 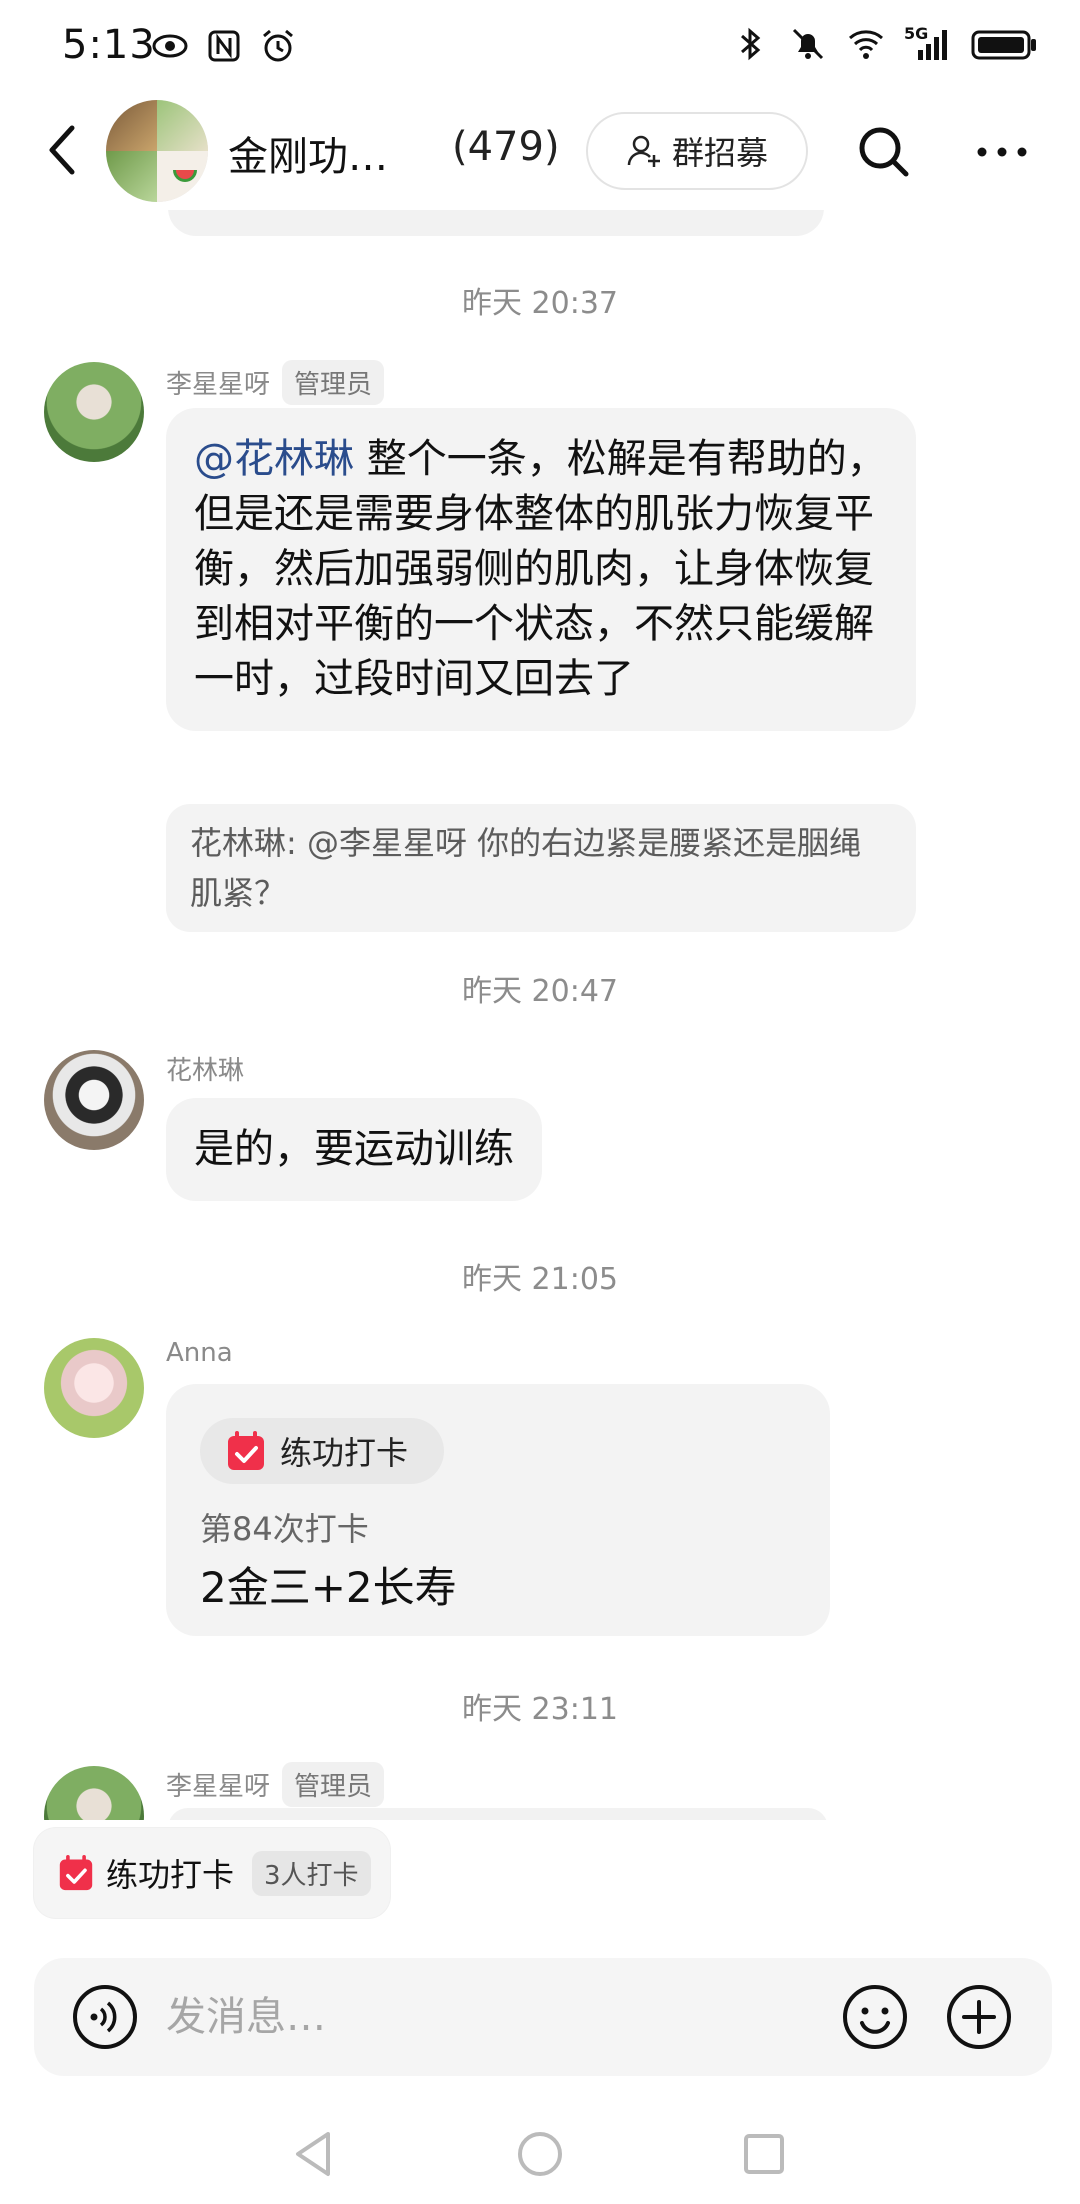 What do you see at coordinates (875, 2017) in the screenshot?
I see `emoji-icon` at bounding box center [875, 2017].